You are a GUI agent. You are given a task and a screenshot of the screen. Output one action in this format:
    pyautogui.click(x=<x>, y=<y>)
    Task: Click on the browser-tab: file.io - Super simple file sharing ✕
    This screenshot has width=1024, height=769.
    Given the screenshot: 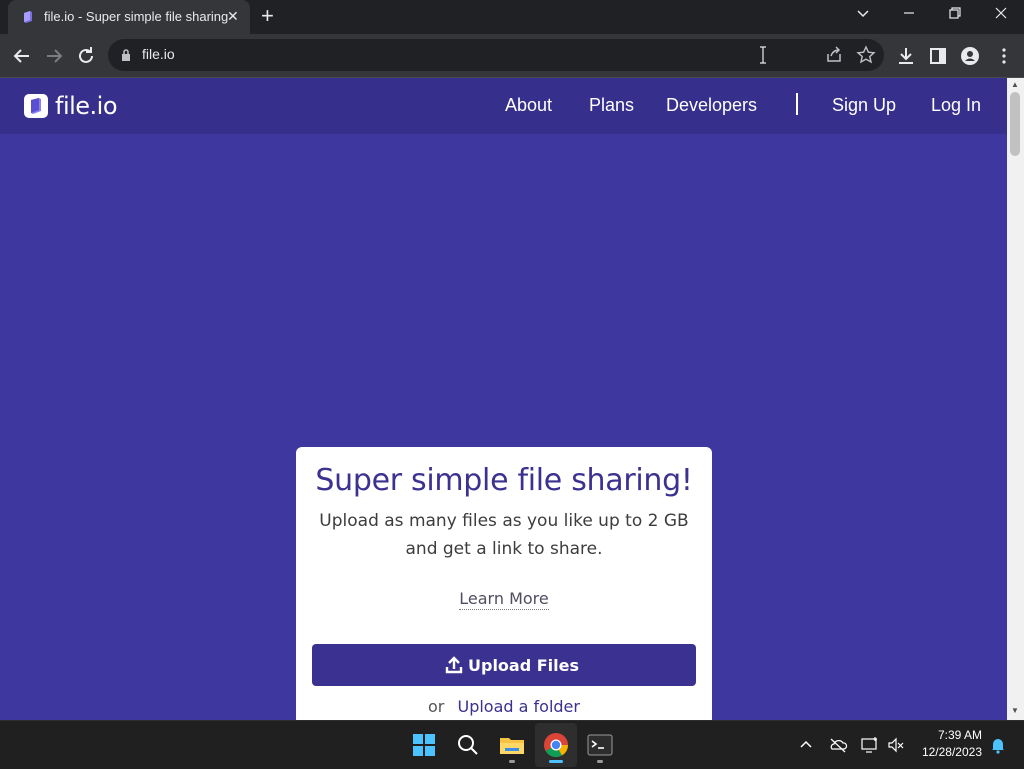 What is the action you would take?
    pyautogui.click(x=129, y=17)
    